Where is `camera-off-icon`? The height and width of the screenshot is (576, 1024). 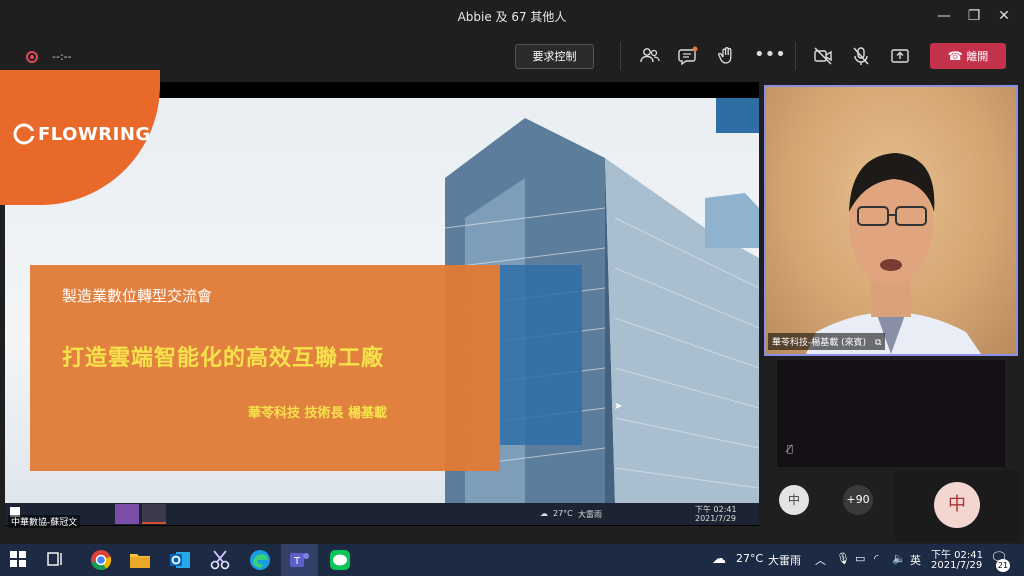 camera-off-icon is located at coordinates (823, 56).